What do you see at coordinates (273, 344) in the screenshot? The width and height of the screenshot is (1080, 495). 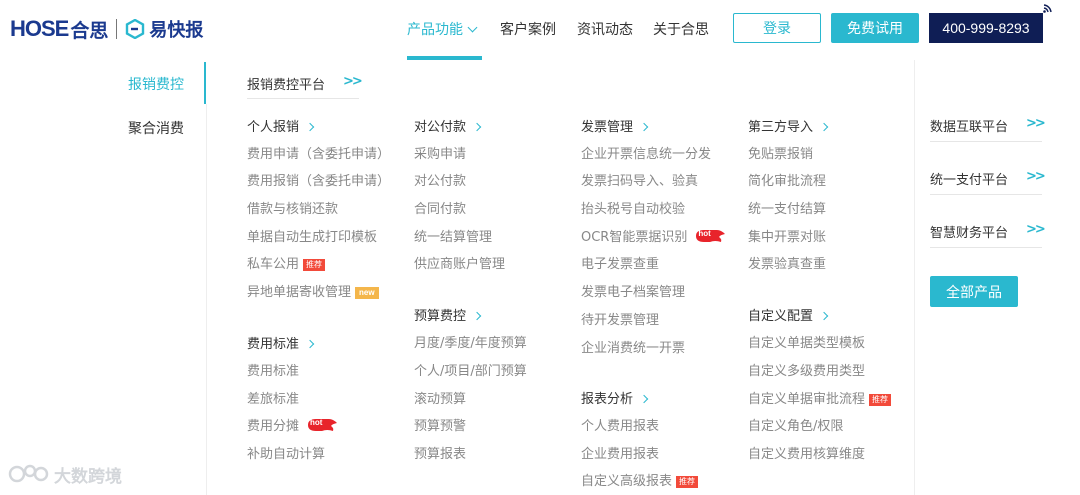 I see `section-title-label: 费用标准` at bounding box center [273, 344].